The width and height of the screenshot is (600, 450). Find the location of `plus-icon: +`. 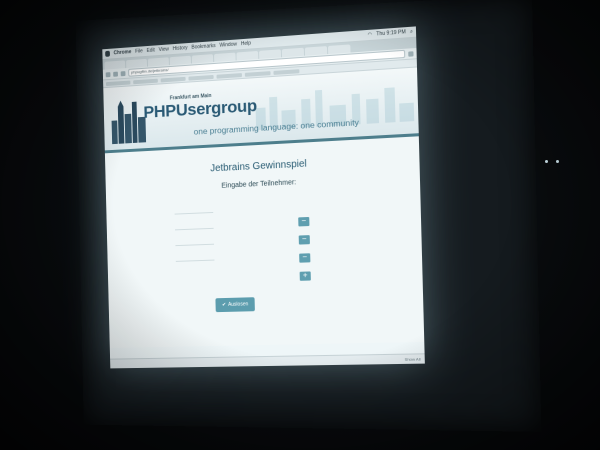

plus-icon: + is located at coordinates (305, 275).